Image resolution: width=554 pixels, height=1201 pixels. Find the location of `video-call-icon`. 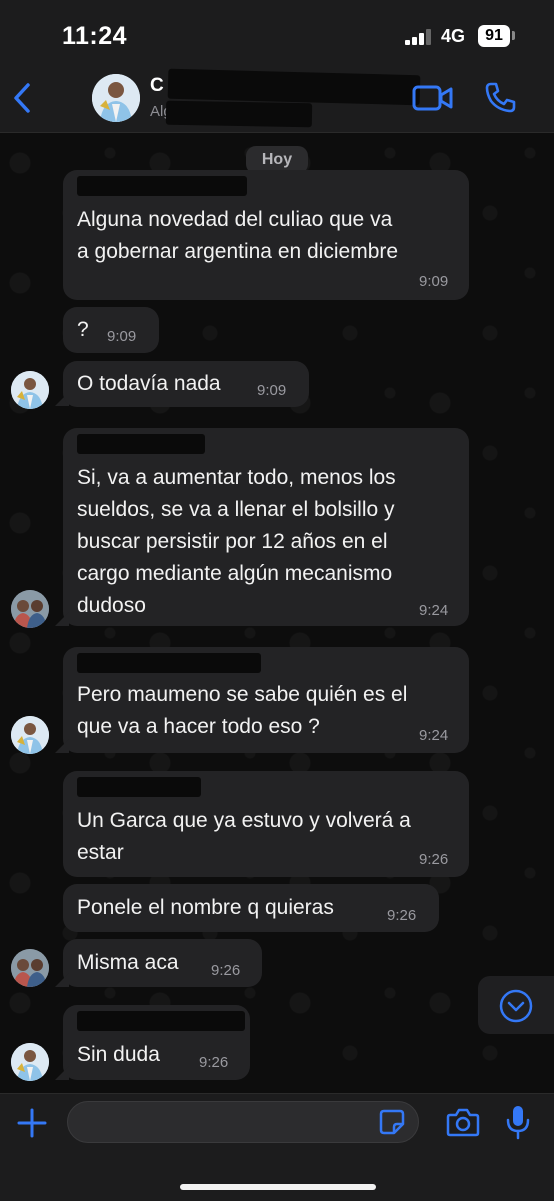

video-call-icon is located at coordinates (433, 98).